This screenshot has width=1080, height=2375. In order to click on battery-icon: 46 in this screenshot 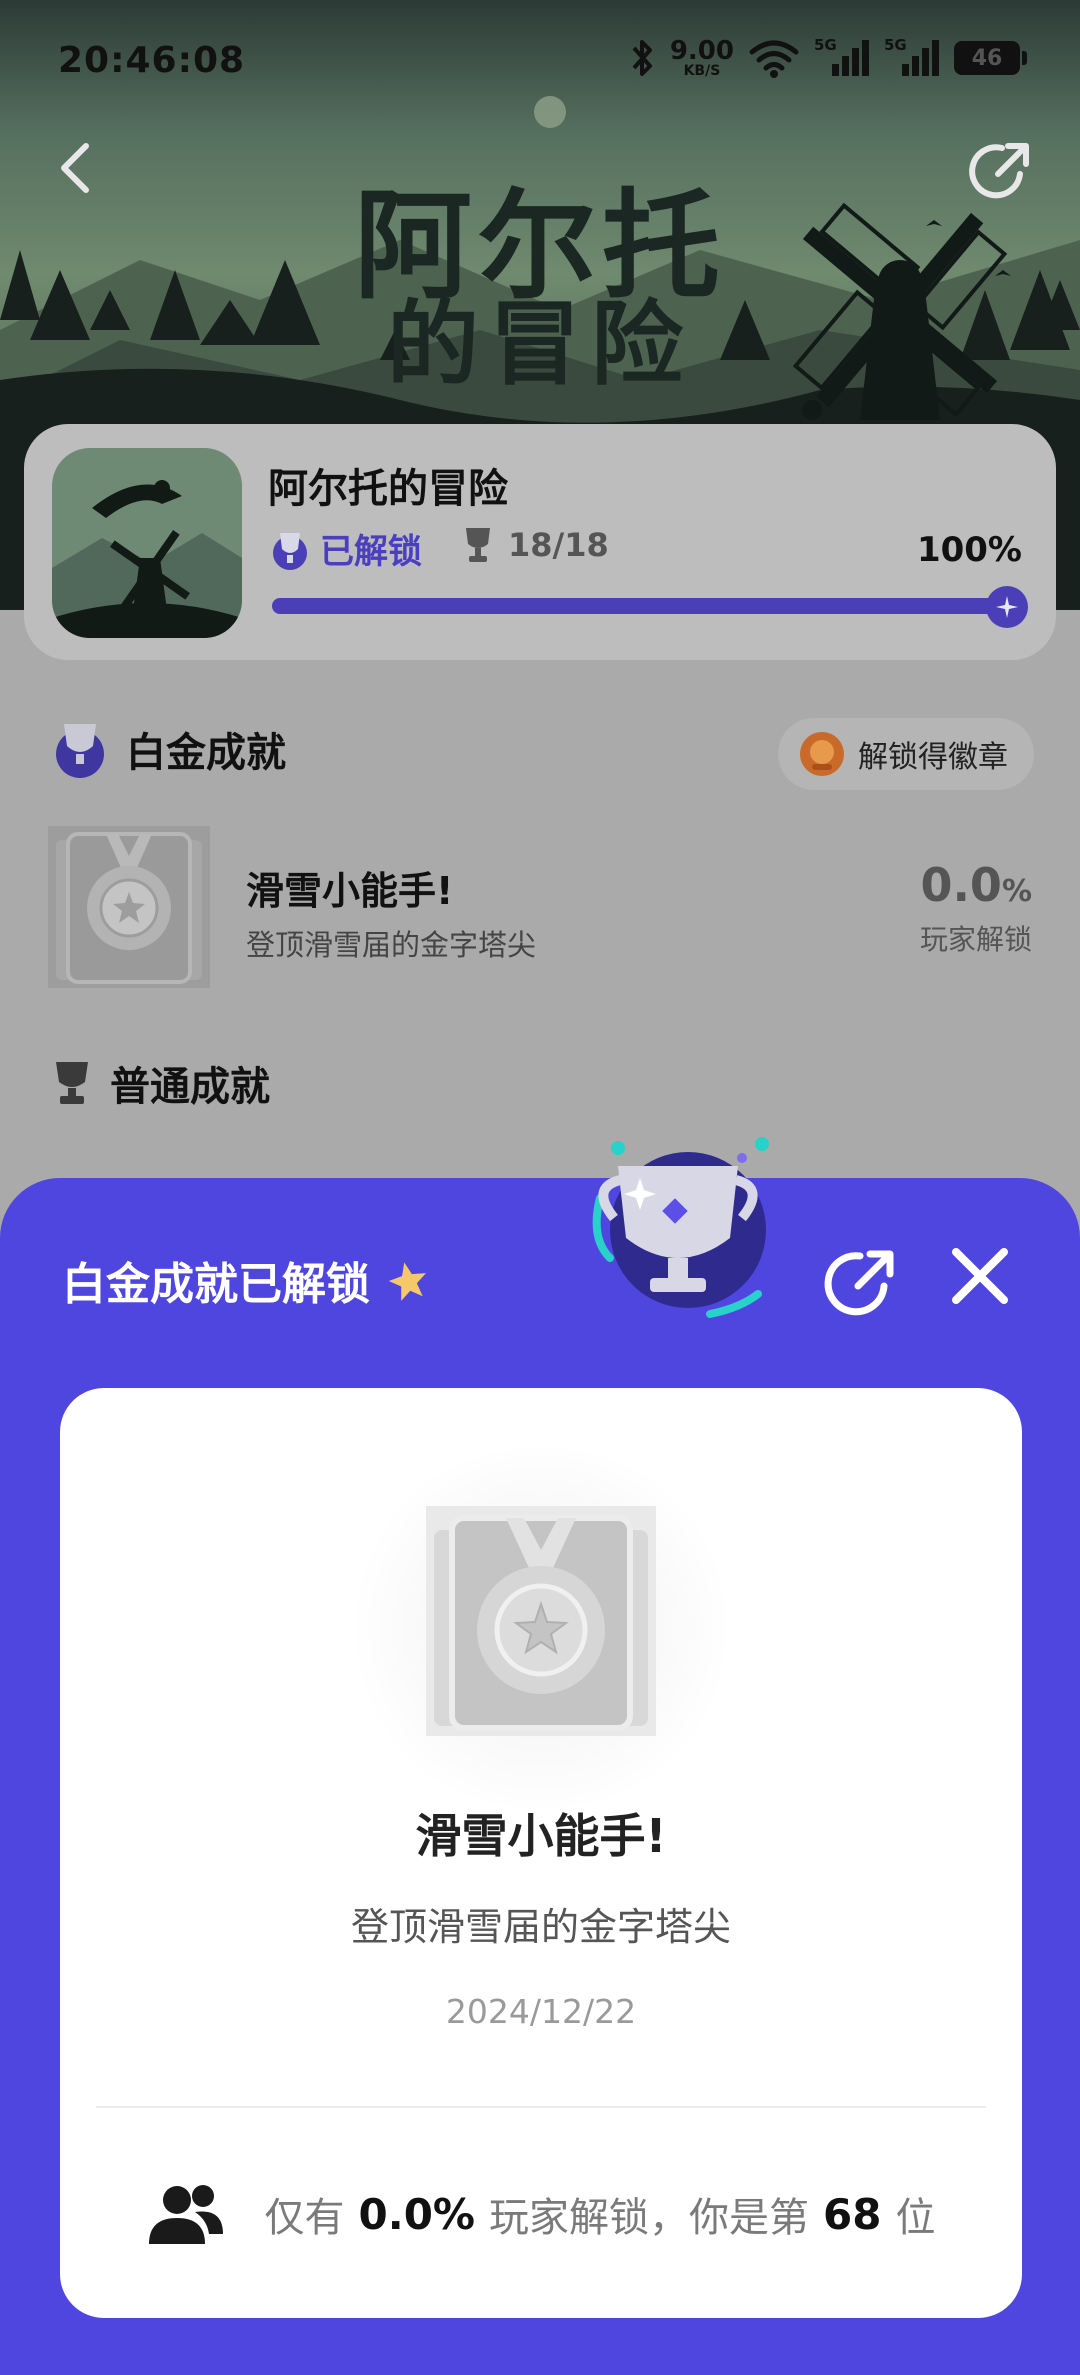, I will do `click(990, 58)`.